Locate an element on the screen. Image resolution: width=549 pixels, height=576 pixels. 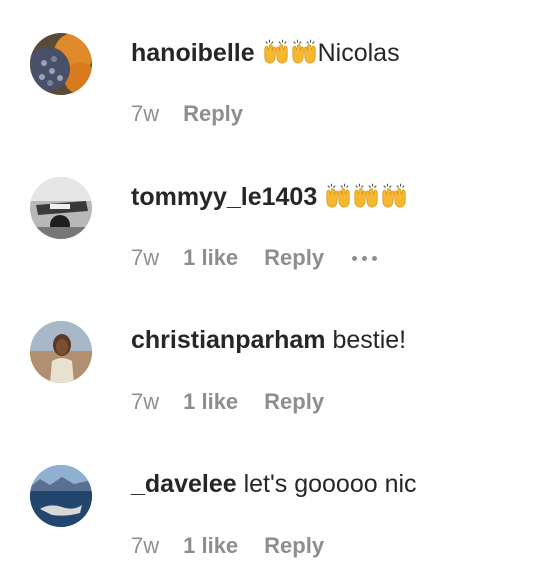
comment-username: tommyy_le1403 is located at coordinates (224, 197).